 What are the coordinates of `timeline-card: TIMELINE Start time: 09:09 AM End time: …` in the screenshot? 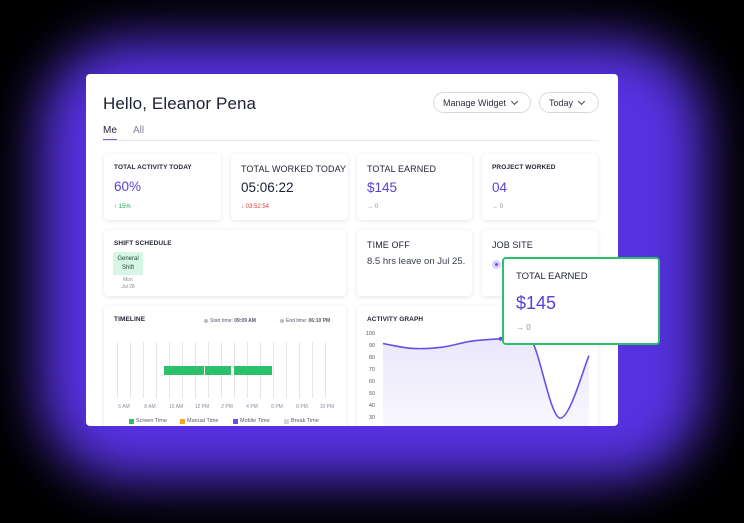 It's located at (225, 366).